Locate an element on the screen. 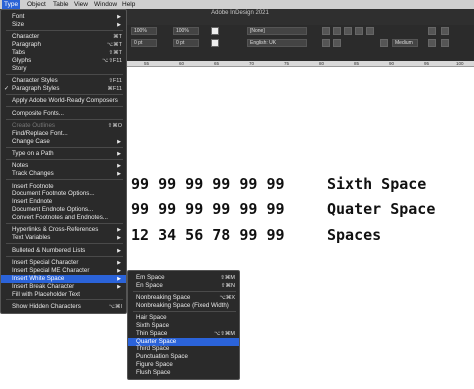 This screenshot has width=474, height=389. menu-item-nonbreaking-space: Nonbreaking Space ⌥⌘X is located at coordinates (183, 298).